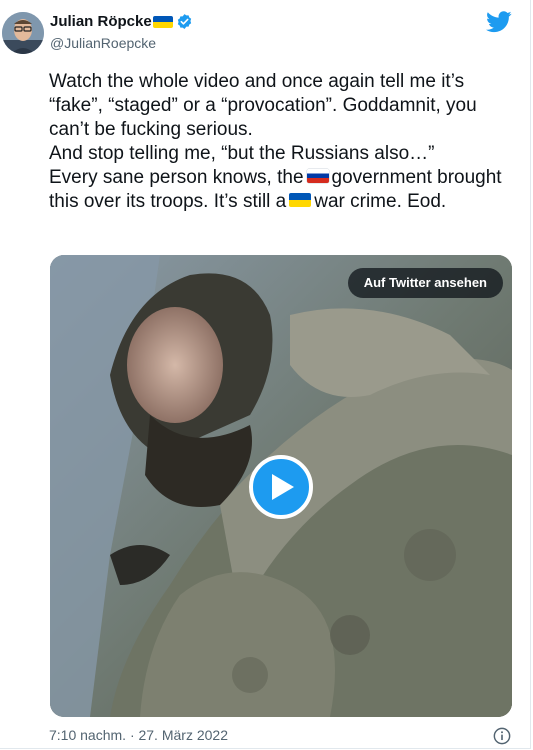  Describe the element at coordinates (499, 22) in the screenshot. I see `twitter-bird-icon` at that location.